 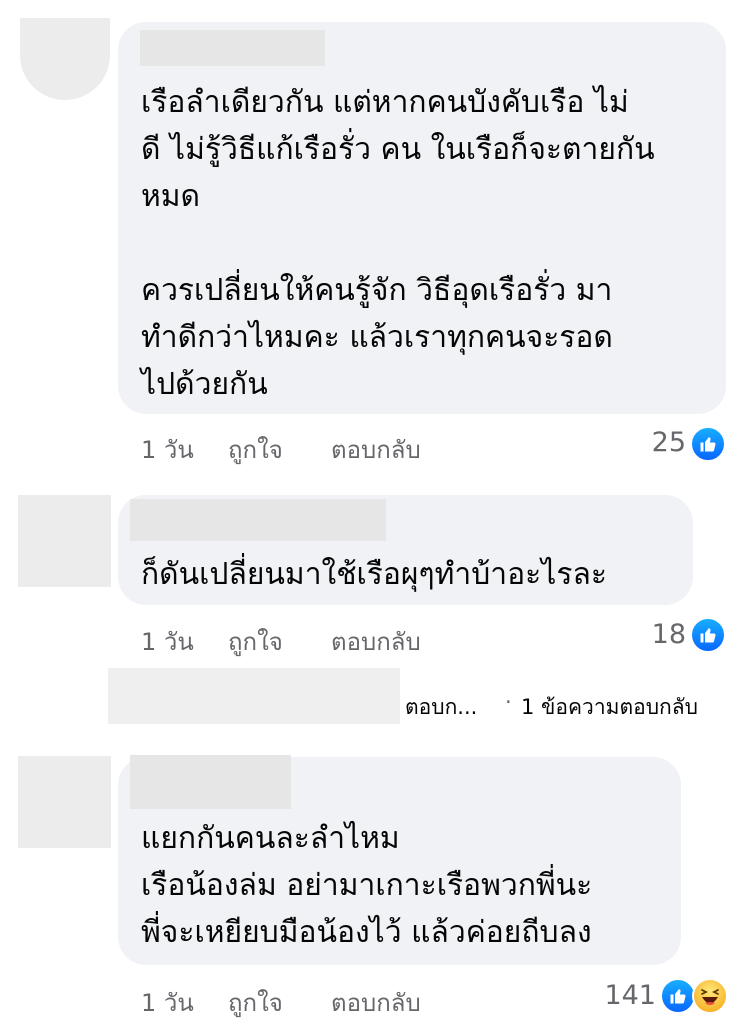 I want to click on reply-preview-redacted, so click(x=254, y=696).